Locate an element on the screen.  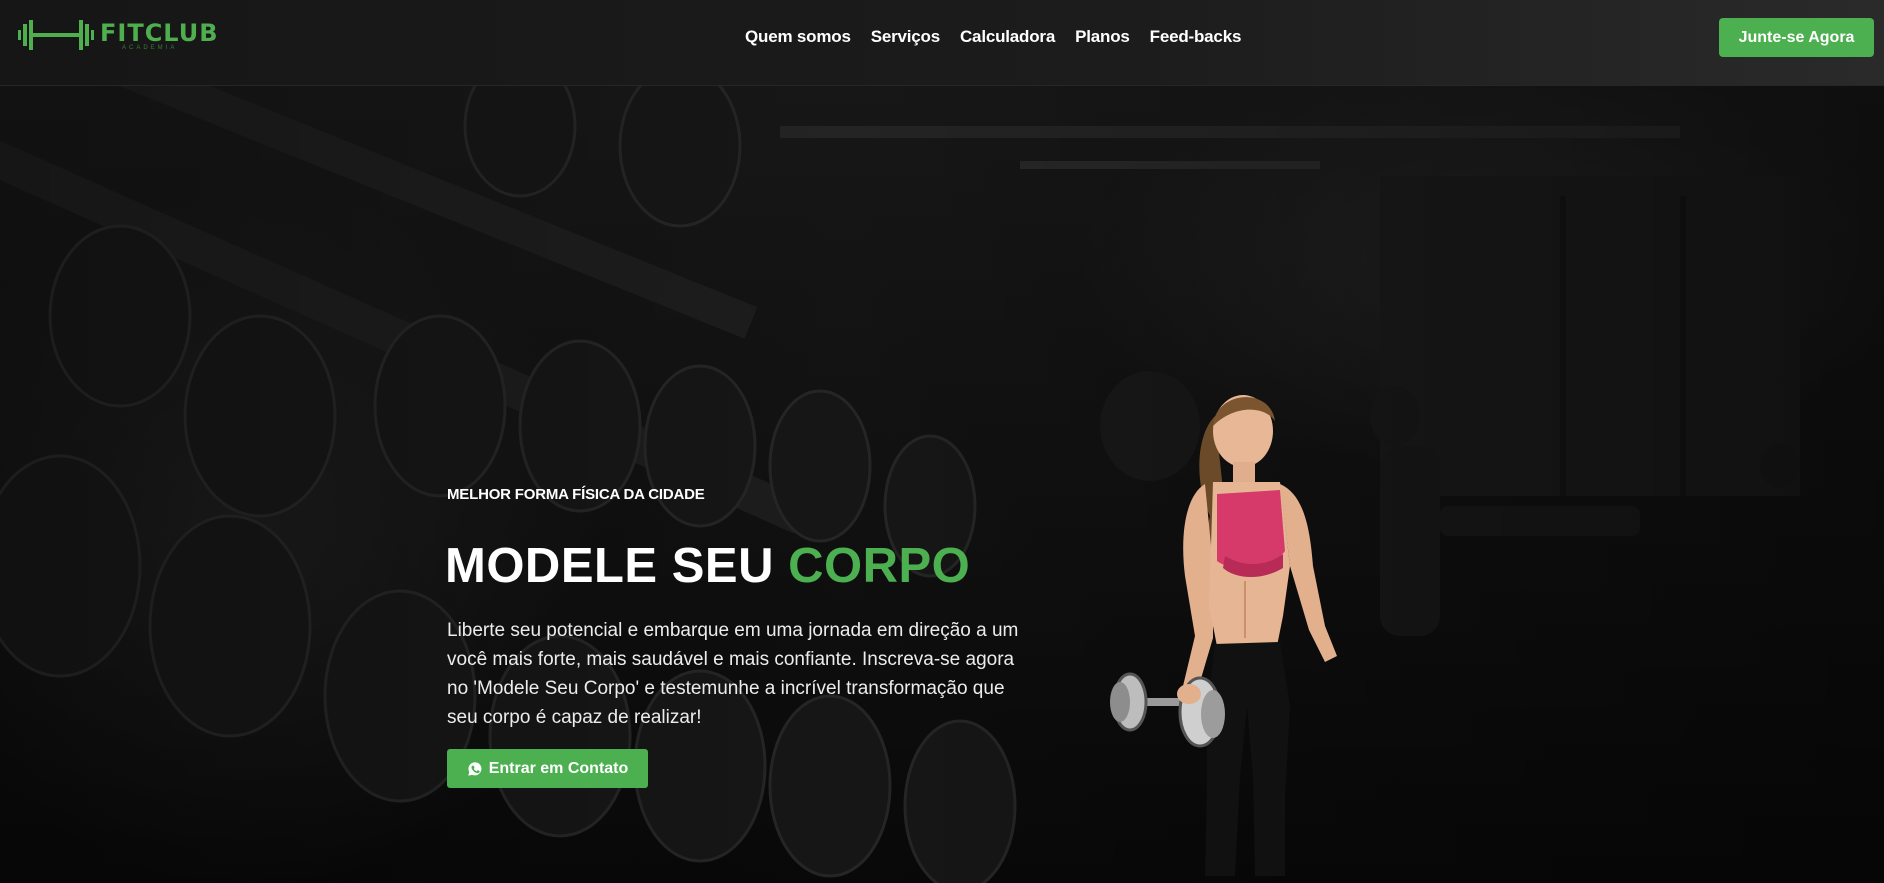
contact-button: Entrar em Contato is located at coordinates (547, 768).